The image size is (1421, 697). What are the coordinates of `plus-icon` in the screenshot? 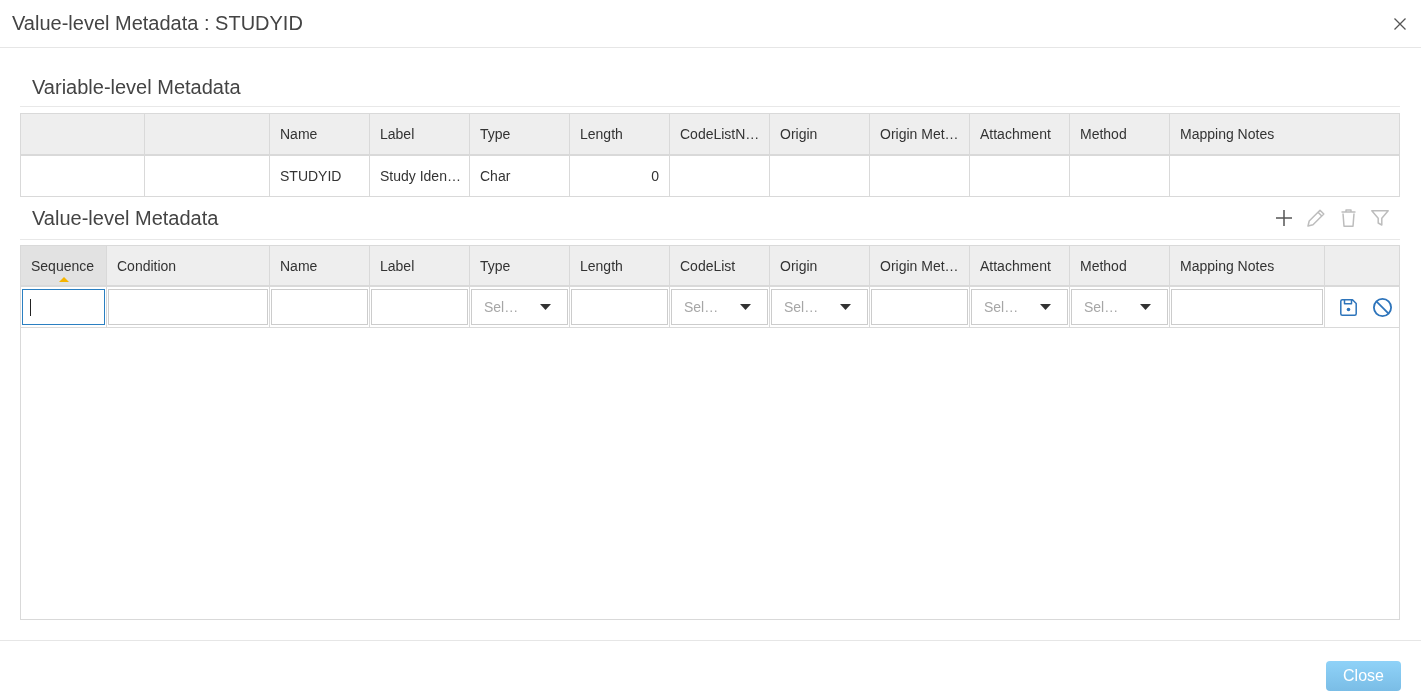 It's located at (1284, 218).